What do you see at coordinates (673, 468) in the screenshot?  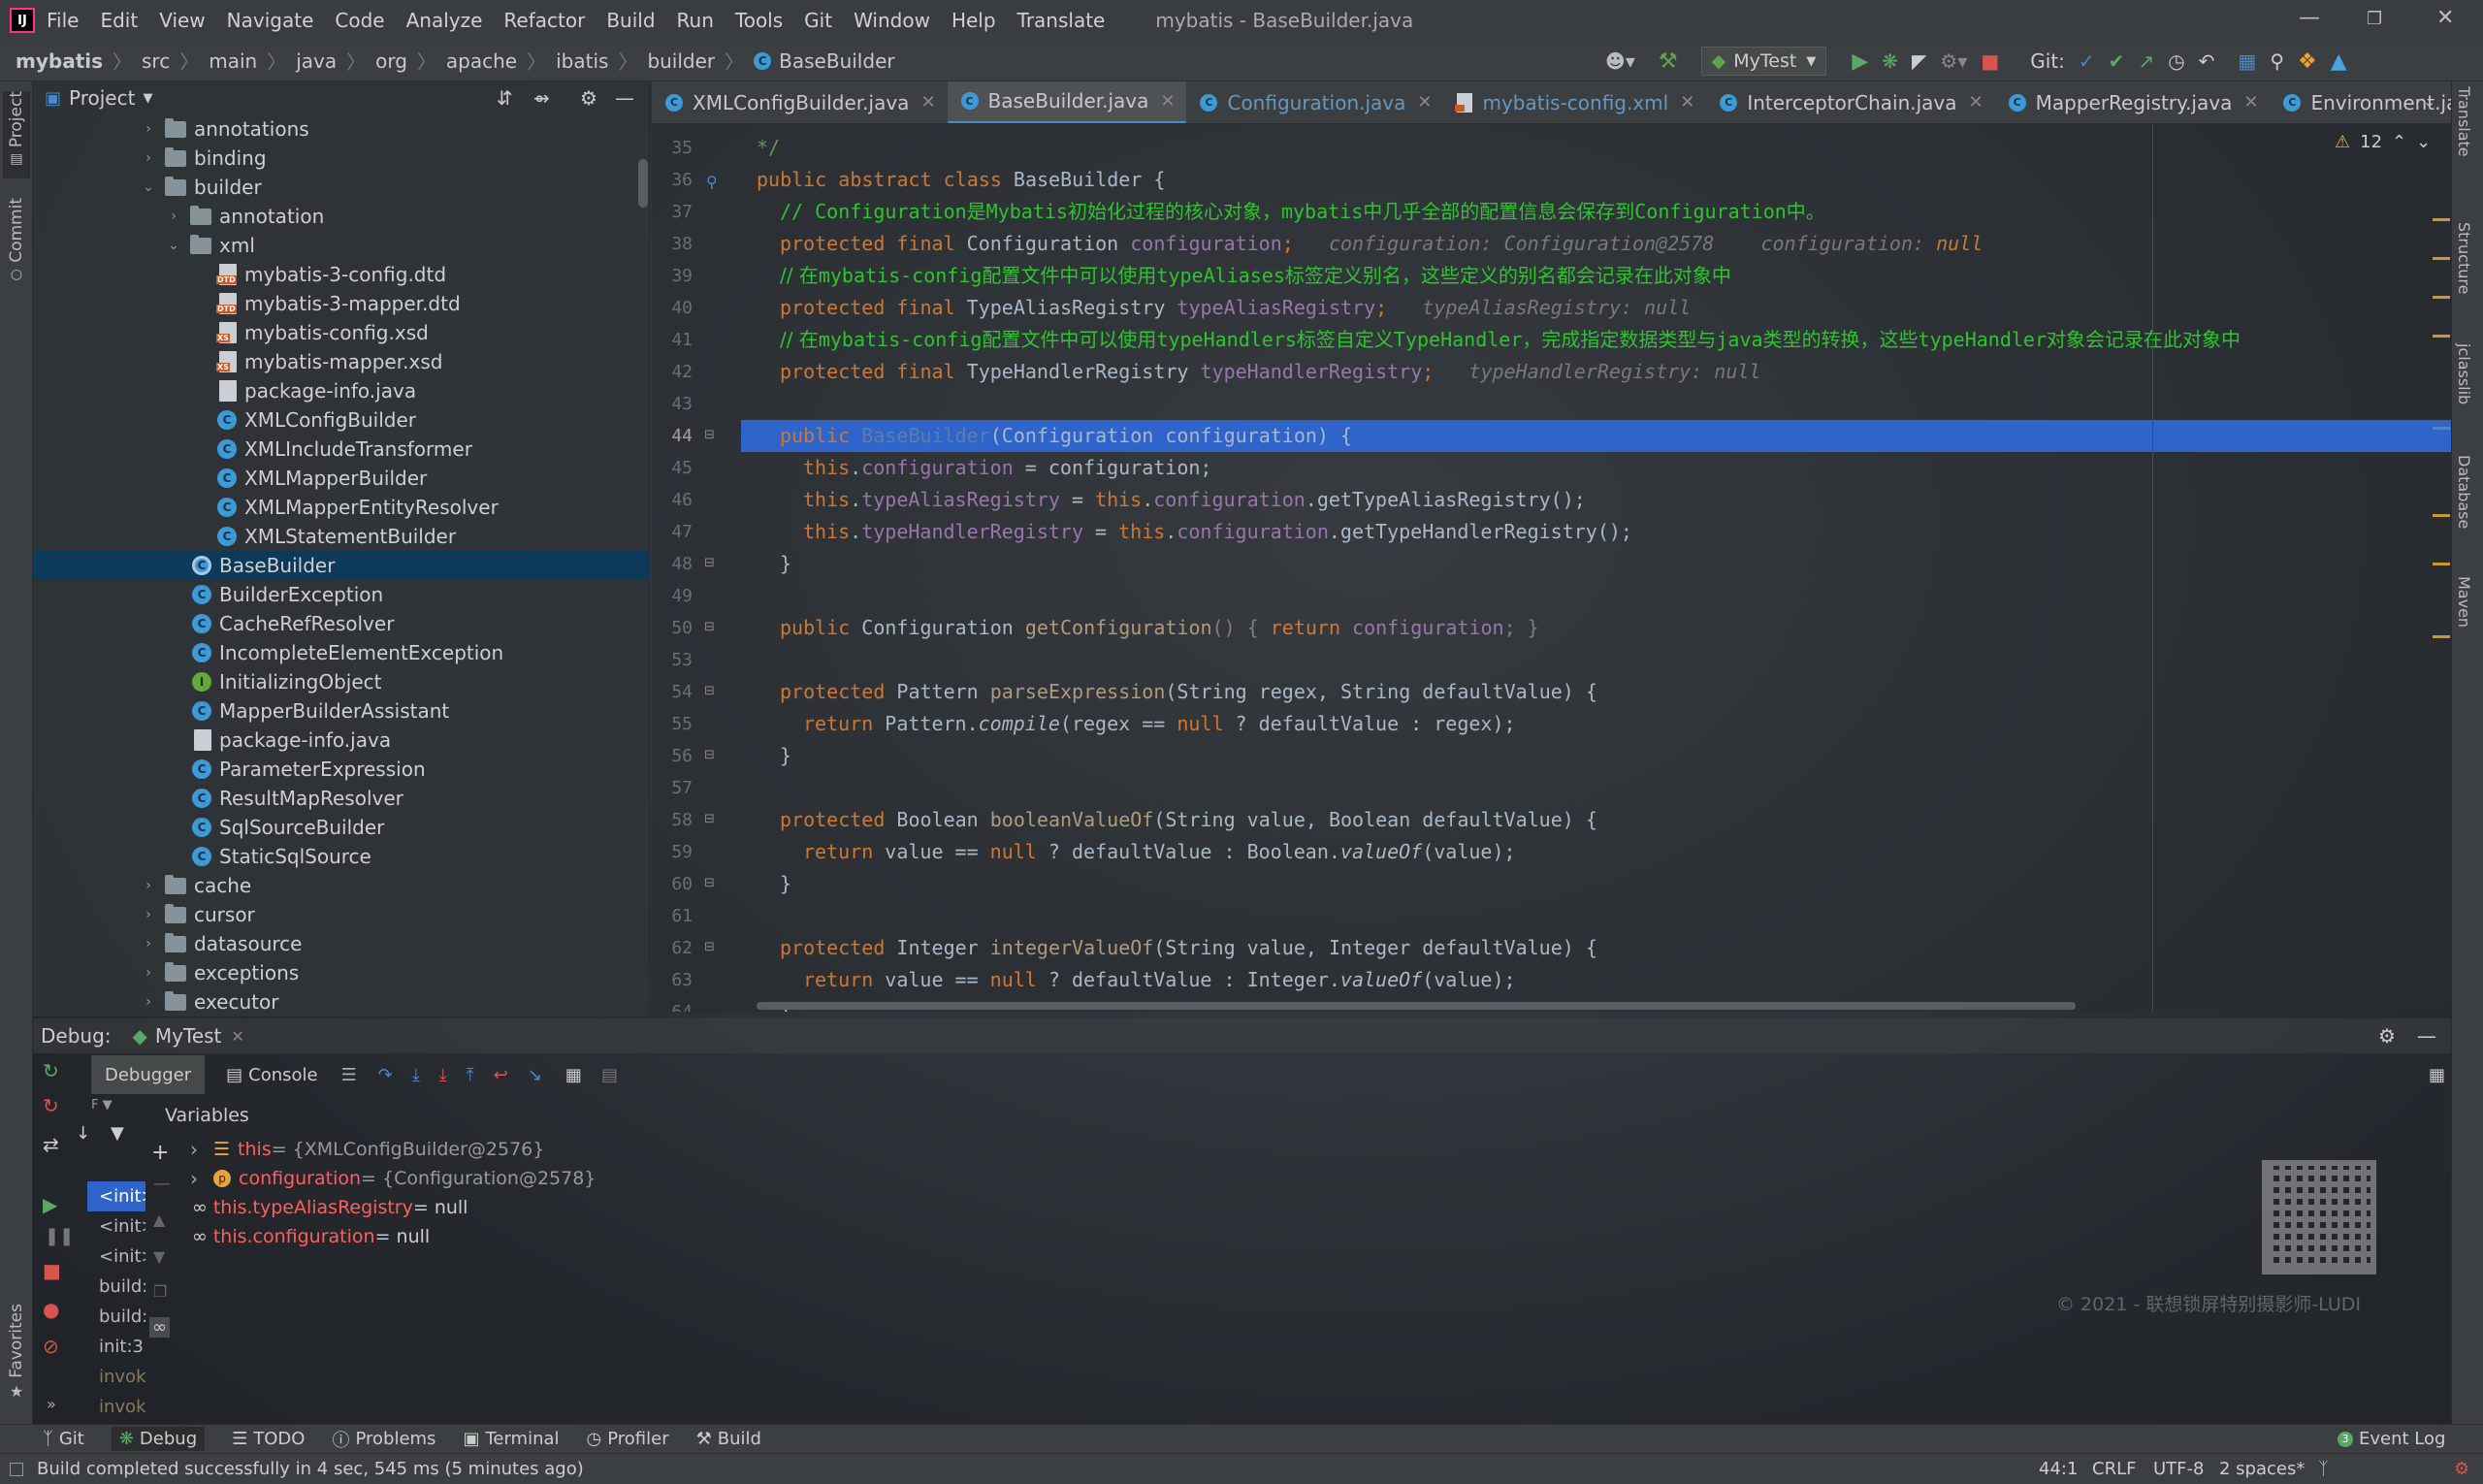 I see `line-number: 45` at bounding box center [673, 468].